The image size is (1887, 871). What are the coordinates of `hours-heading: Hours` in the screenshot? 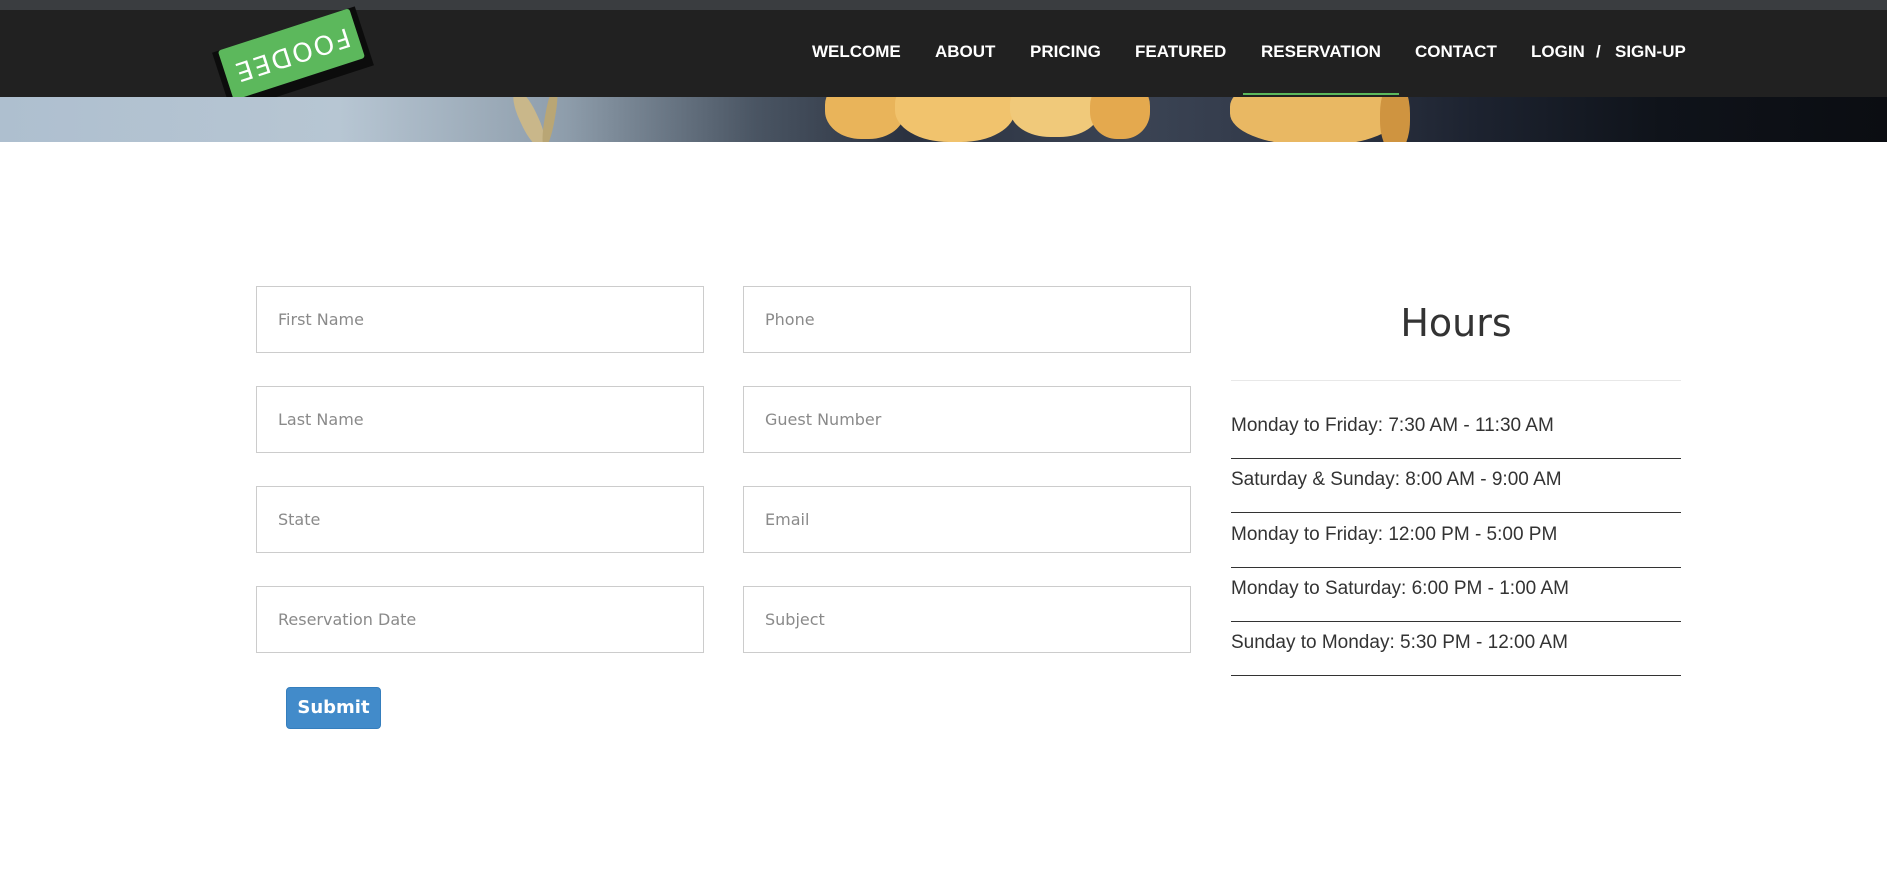 It's located at (1456, 323).